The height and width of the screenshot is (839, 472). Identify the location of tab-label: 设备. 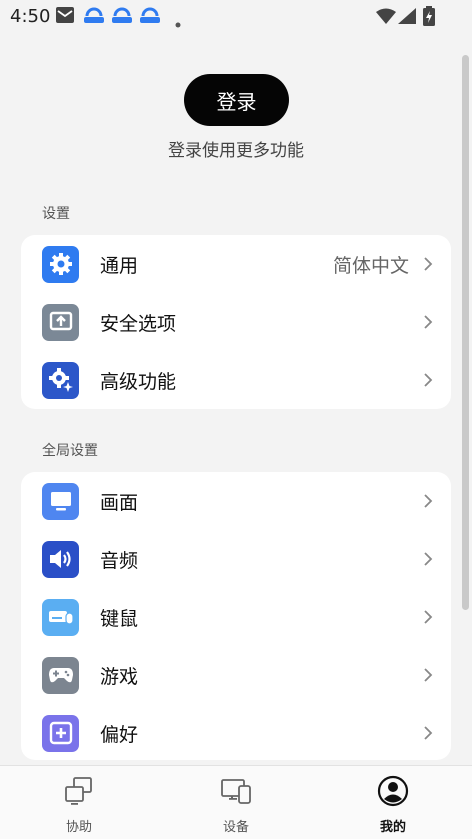
(235, 827).